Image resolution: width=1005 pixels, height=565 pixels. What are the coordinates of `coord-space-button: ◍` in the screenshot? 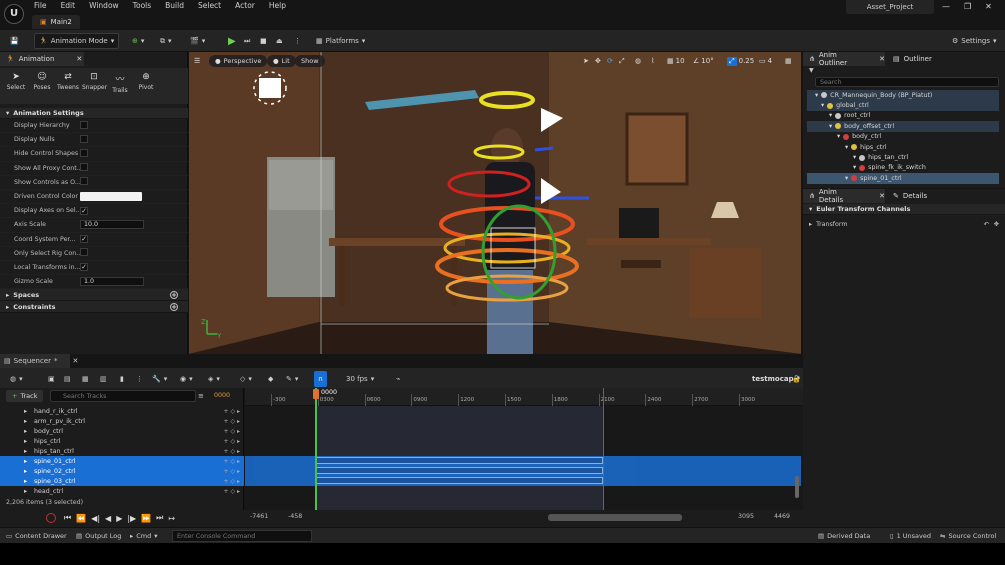 It's located at (638, 61).